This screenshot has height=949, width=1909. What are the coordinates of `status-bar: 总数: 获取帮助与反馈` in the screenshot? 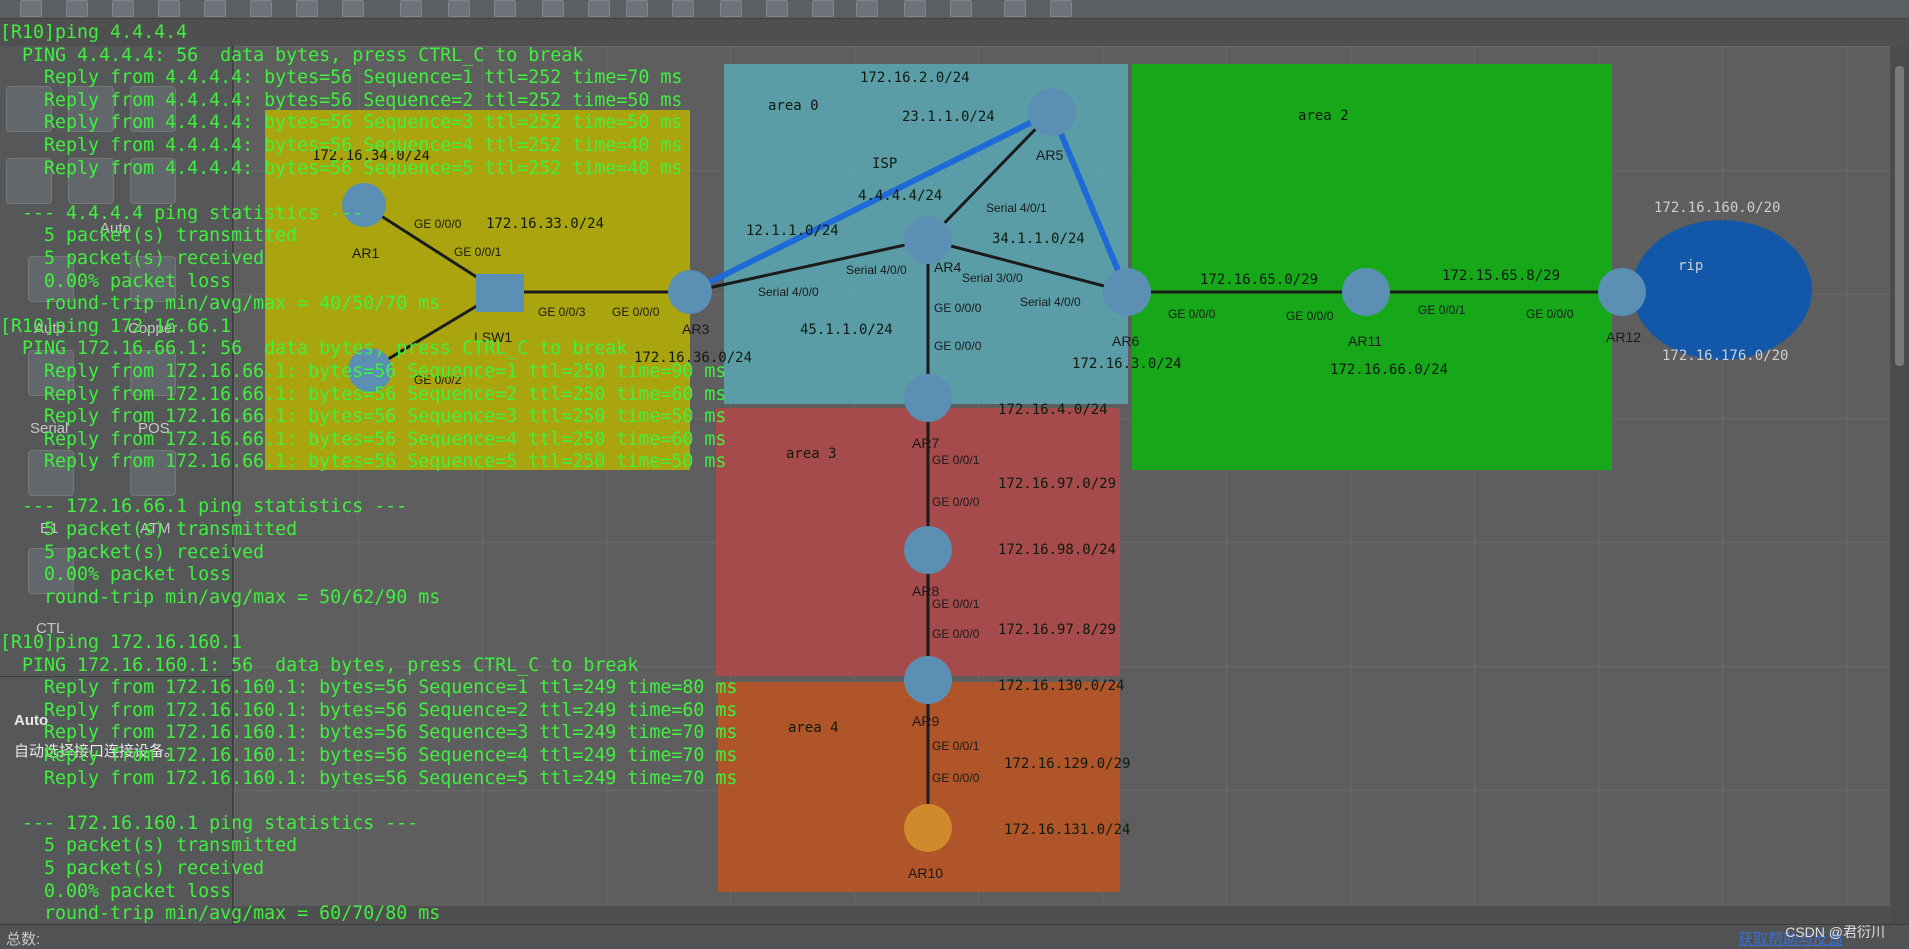 It's located at (954, 936).